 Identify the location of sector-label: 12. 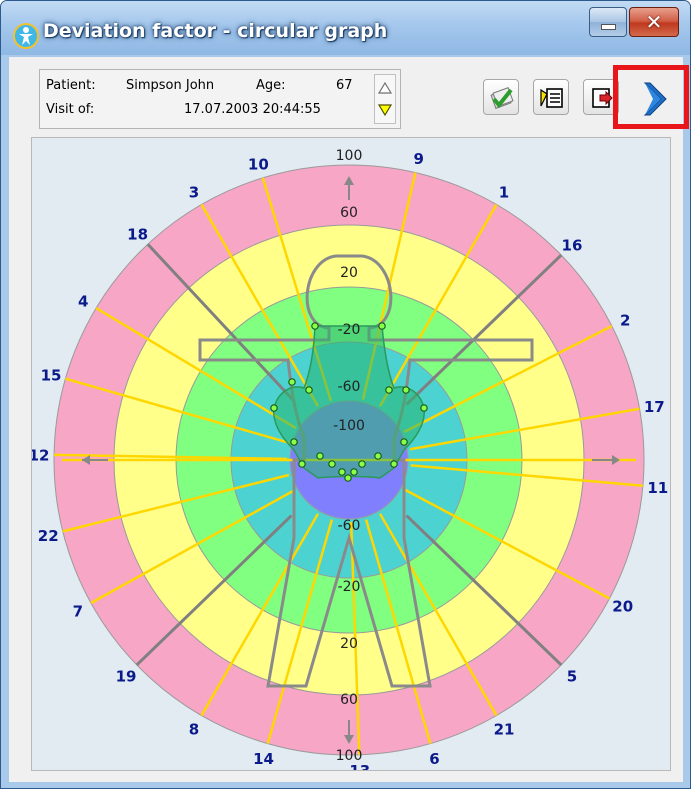
(40, 456).